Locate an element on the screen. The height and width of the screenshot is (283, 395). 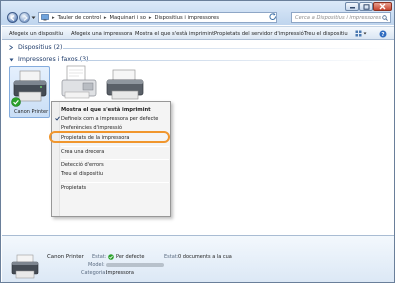
details-state-value: Per defecte is located at coordinates (130, 257).